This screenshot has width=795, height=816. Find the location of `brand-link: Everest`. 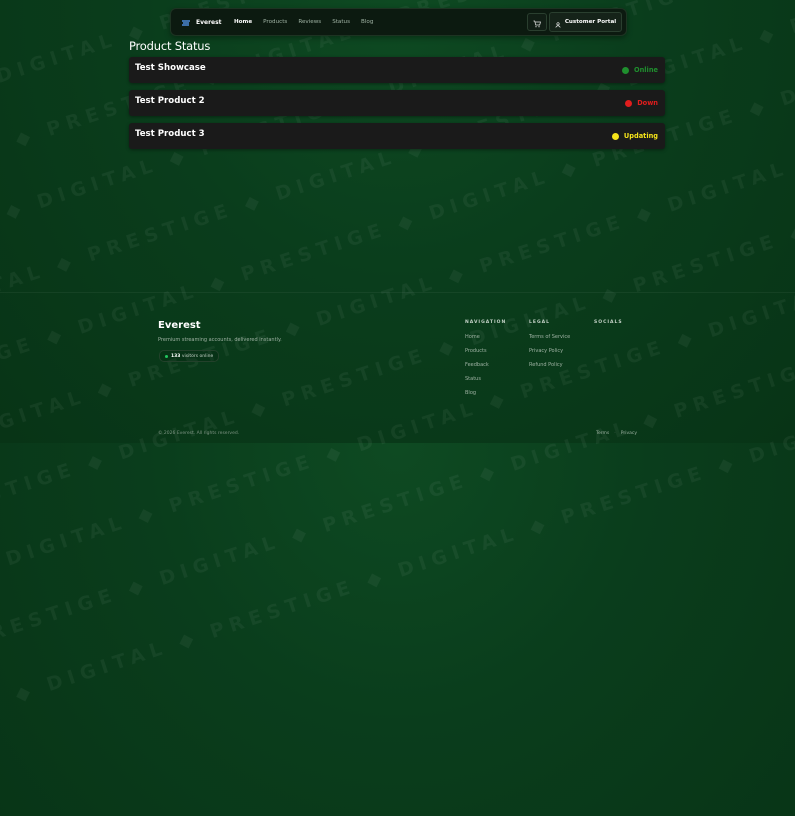

brand-link: Everest is located at coordinates (201, 22).